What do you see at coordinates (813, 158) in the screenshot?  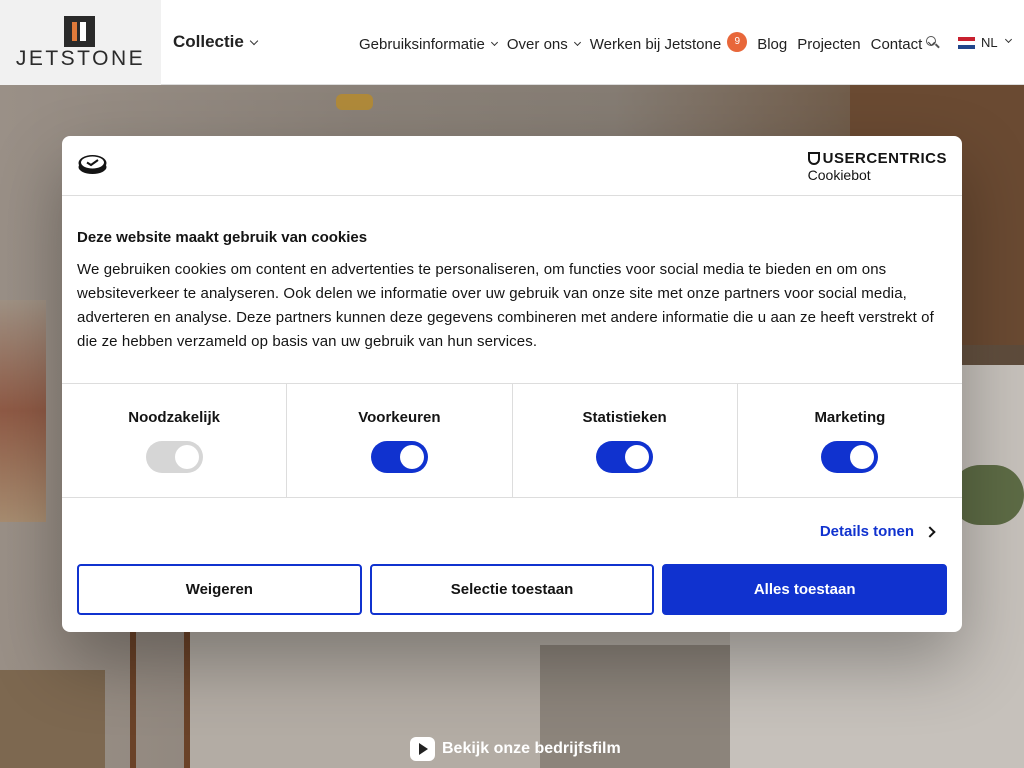 I see `shield-icon` at bounding box center [813, 158].